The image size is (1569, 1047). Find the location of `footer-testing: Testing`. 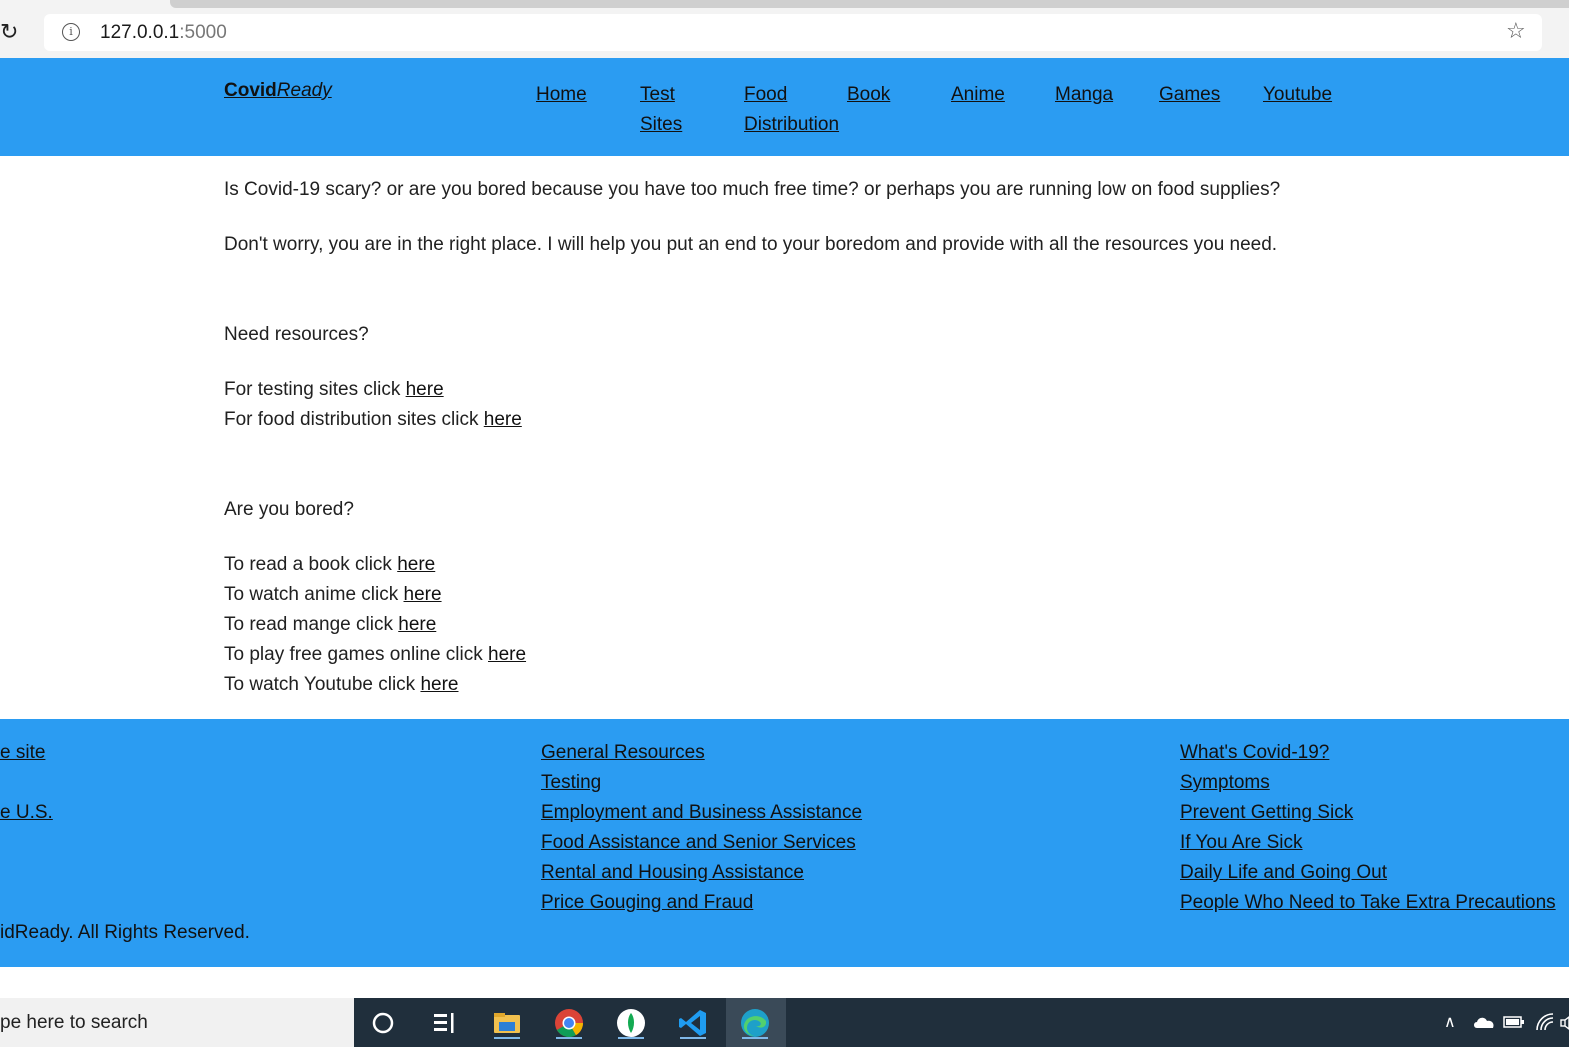

footer-testing: Testing is located at coordinates (571, 783).